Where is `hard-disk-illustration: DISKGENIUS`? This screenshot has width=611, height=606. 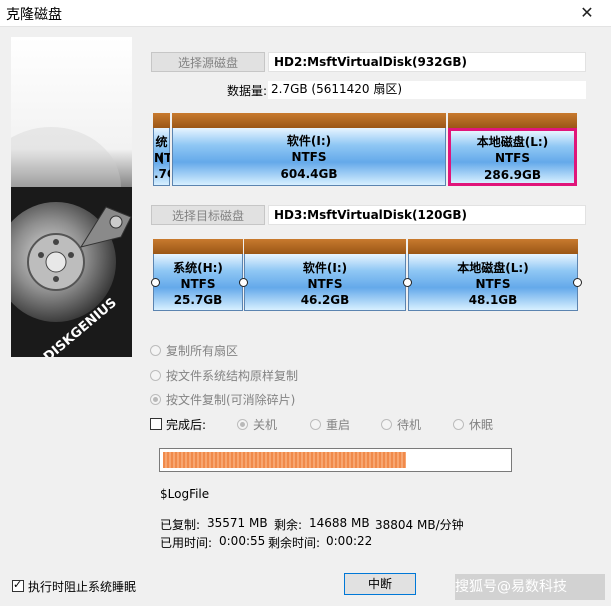 hard-disk-illustration: DISKGENIUS is located at coordinates (71, 197).